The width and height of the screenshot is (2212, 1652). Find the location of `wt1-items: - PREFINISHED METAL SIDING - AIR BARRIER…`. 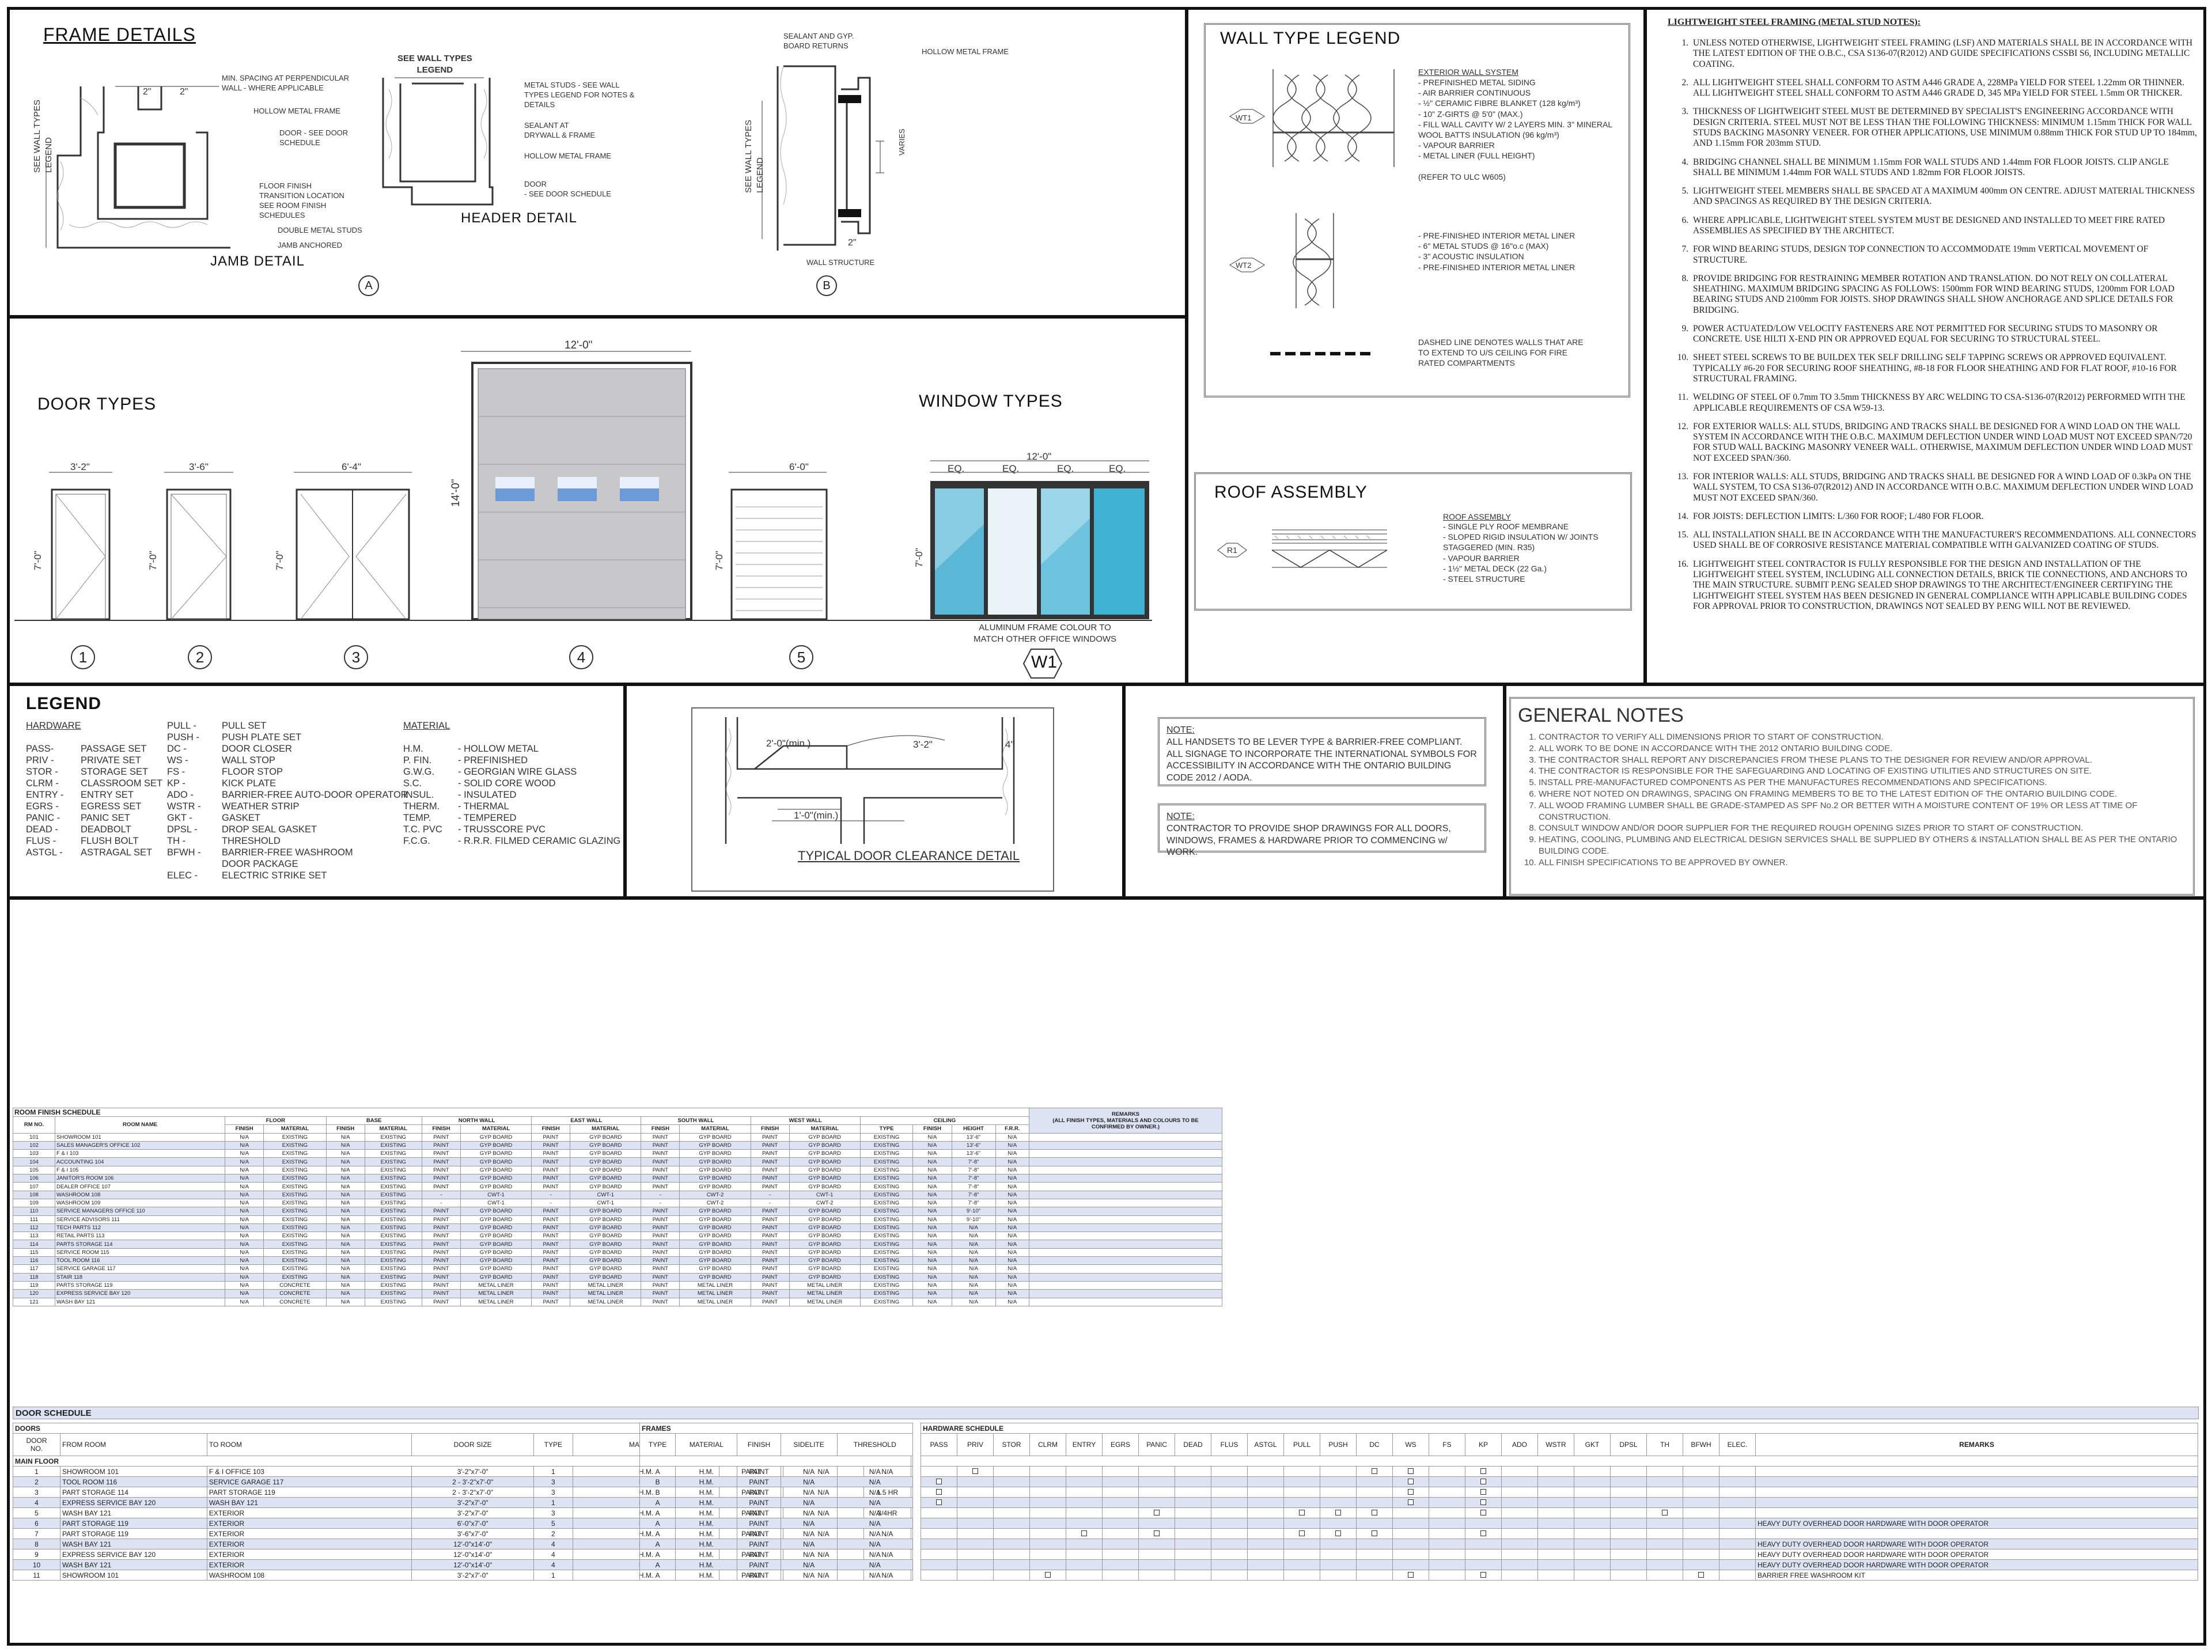

wt1-items: - PREFINISHED METAL SIDING - AIR BARRIER… is located at coordinates (1515, 129).